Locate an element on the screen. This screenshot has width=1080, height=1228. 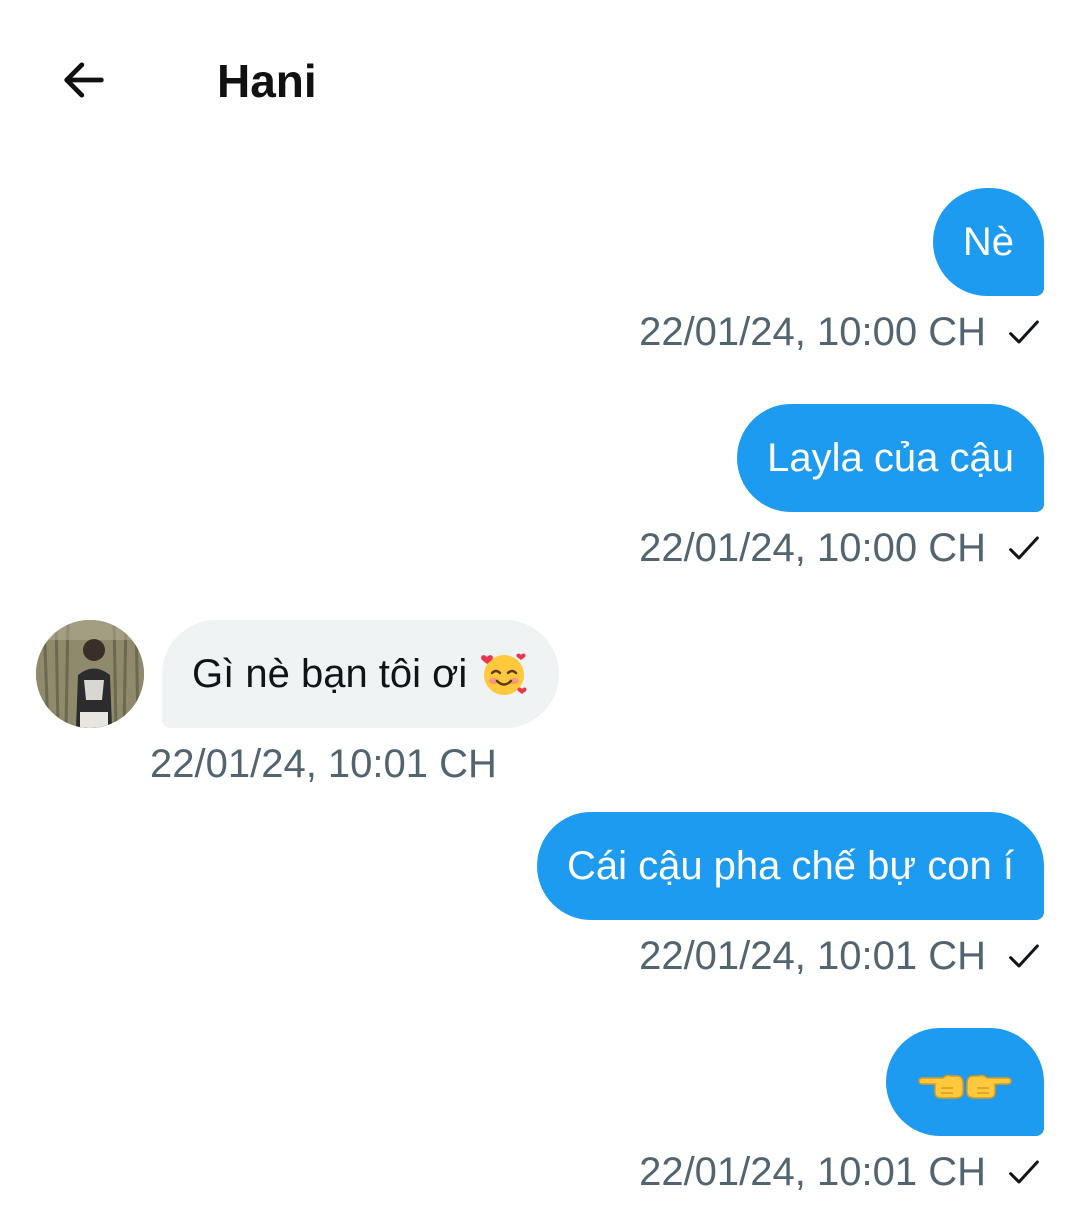
sent-message-bubble: Nè is located at coordinates (988, 242).